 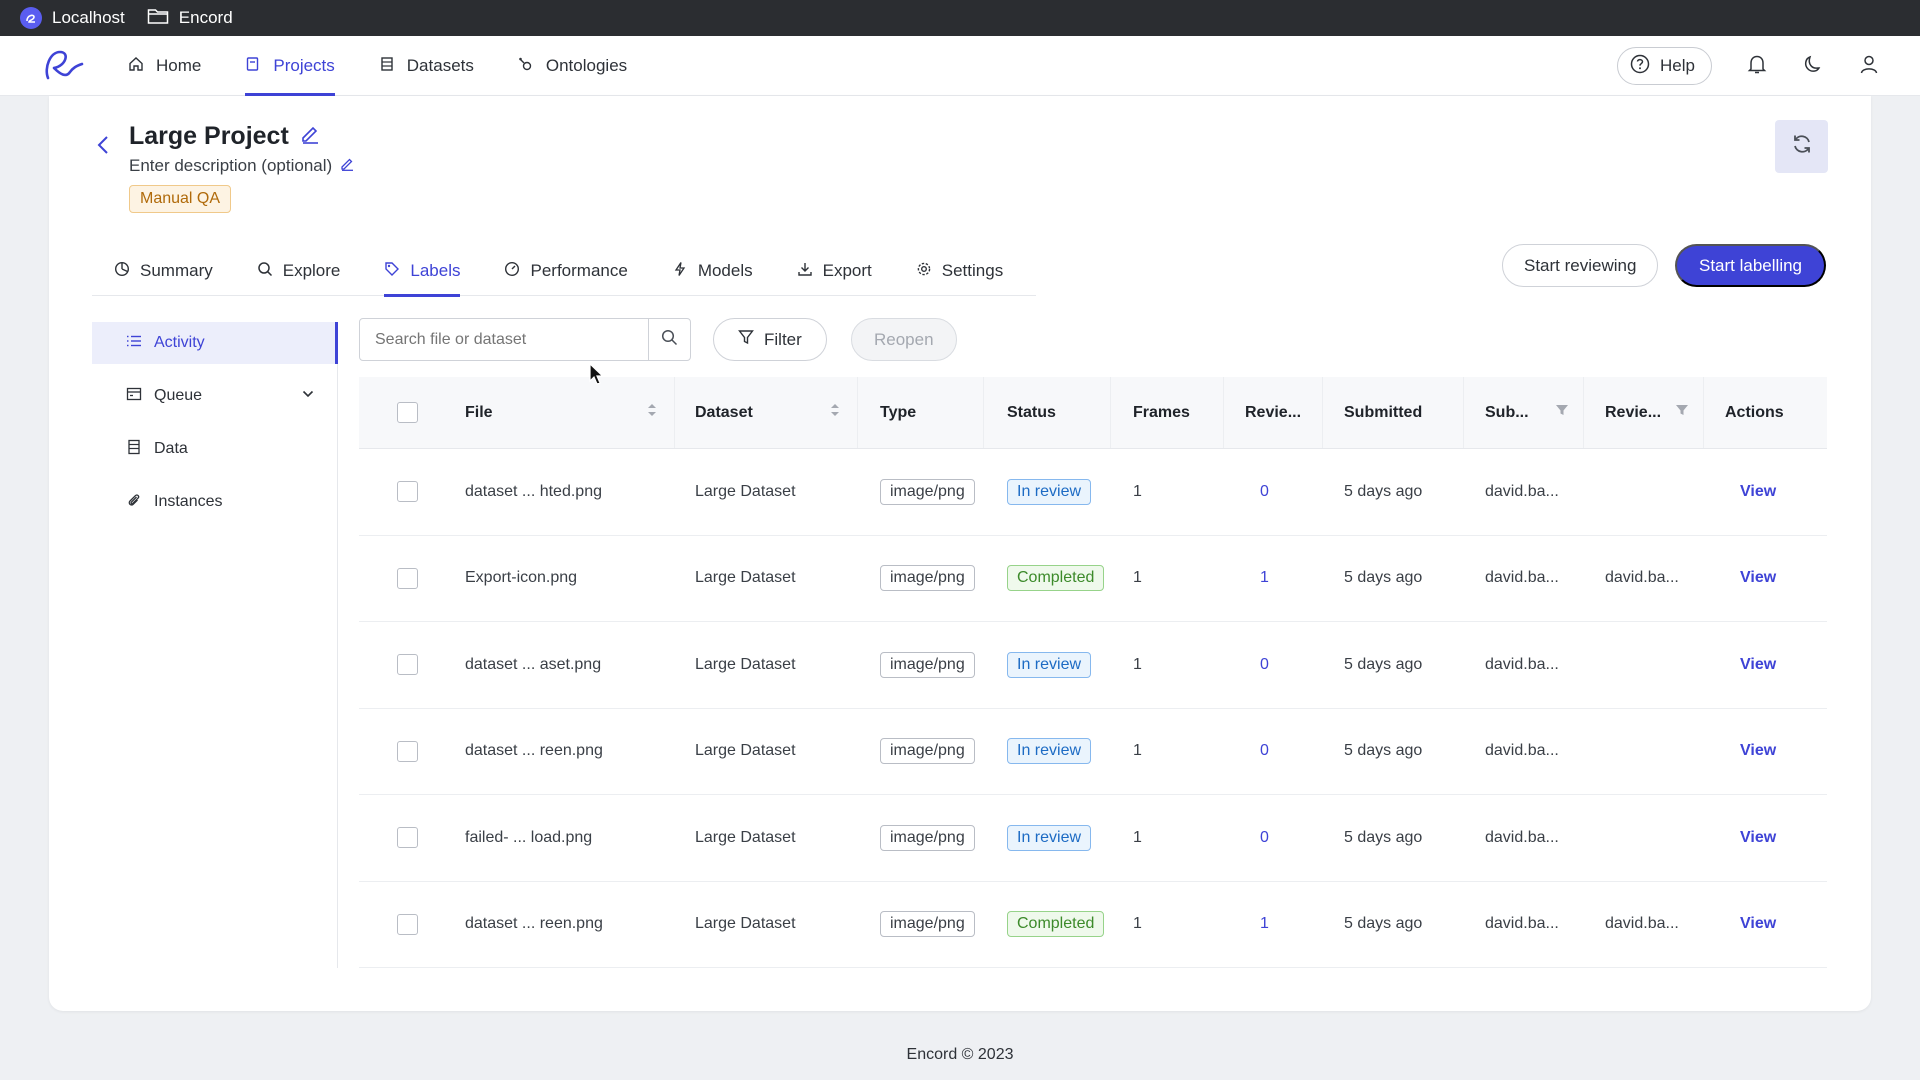 What do you see at coordinates (766, 412) in the screenshot?
I see `col-dataset: Dataset` at bounding box center [766, 412].